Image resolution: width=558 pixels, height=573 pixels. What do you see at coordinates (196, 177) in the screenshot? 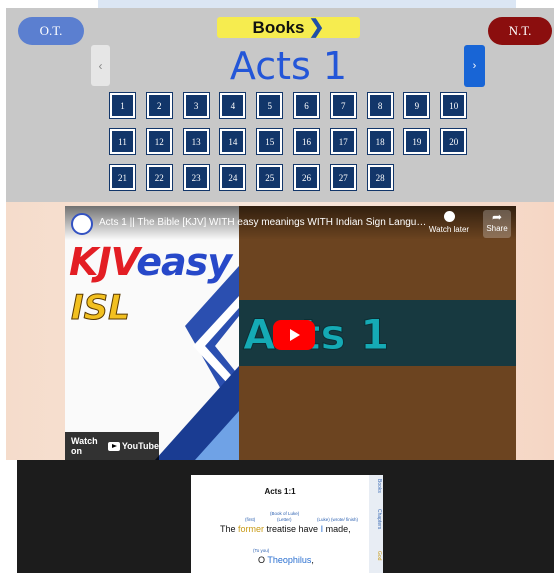
I see `chapter-button: 23` at bounding box center [196, 177].